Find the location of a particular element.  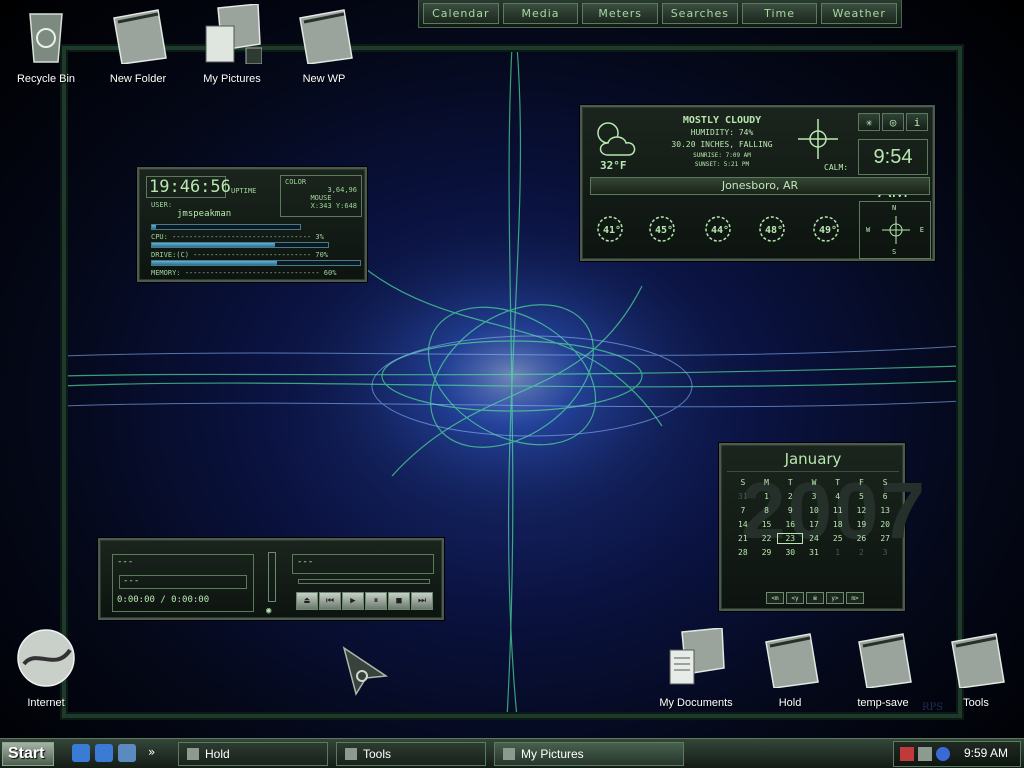

info-icon: i is located at coordinates (917, 122).